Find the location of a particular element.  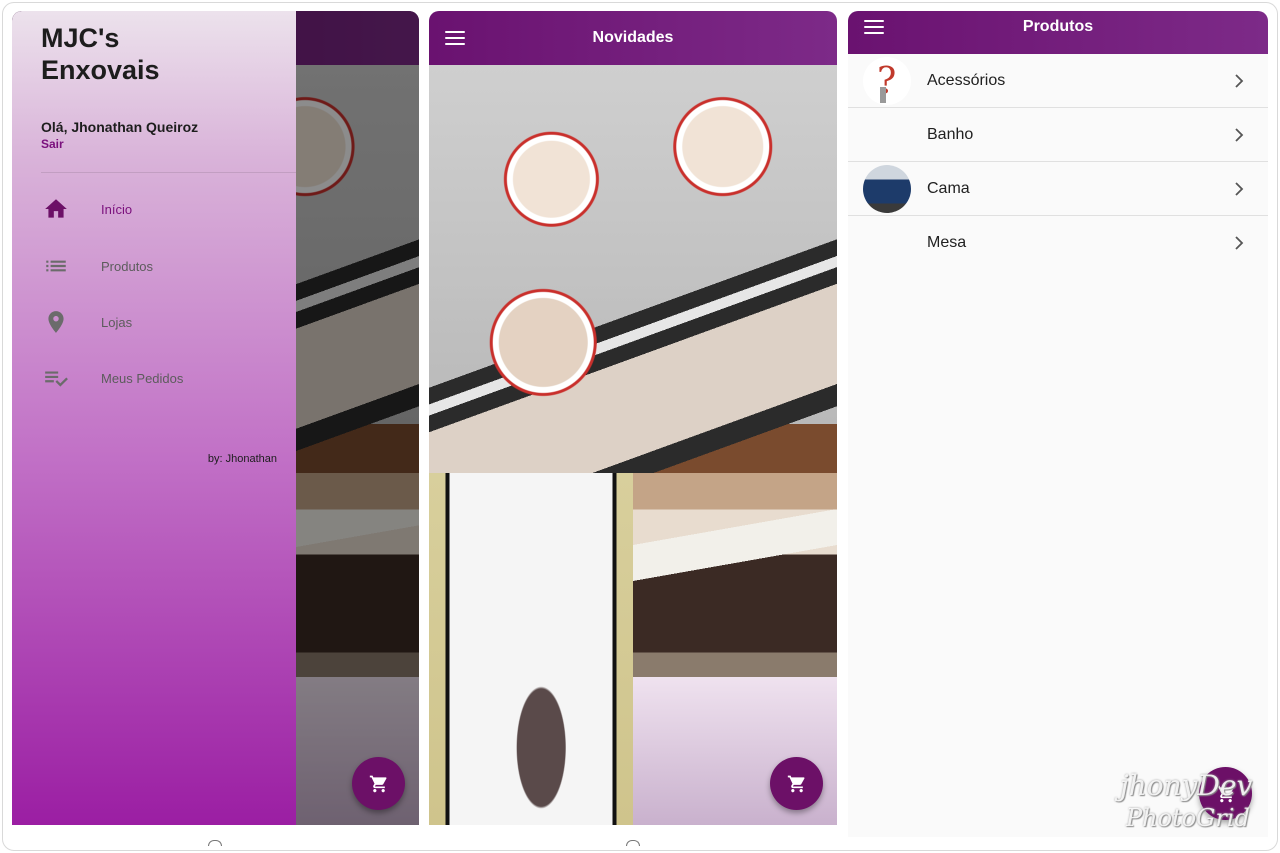

category-row-banho: Banho is located at coordinates (1058, 135).